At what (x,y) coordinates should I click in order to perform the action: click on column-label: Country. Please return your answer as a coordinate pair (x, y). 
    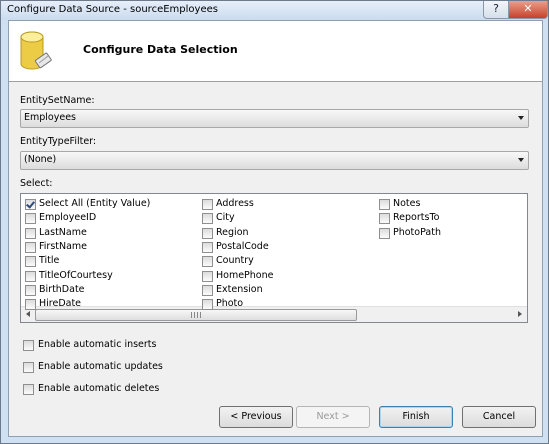
    Looking at the image, I should click on (235, 261).